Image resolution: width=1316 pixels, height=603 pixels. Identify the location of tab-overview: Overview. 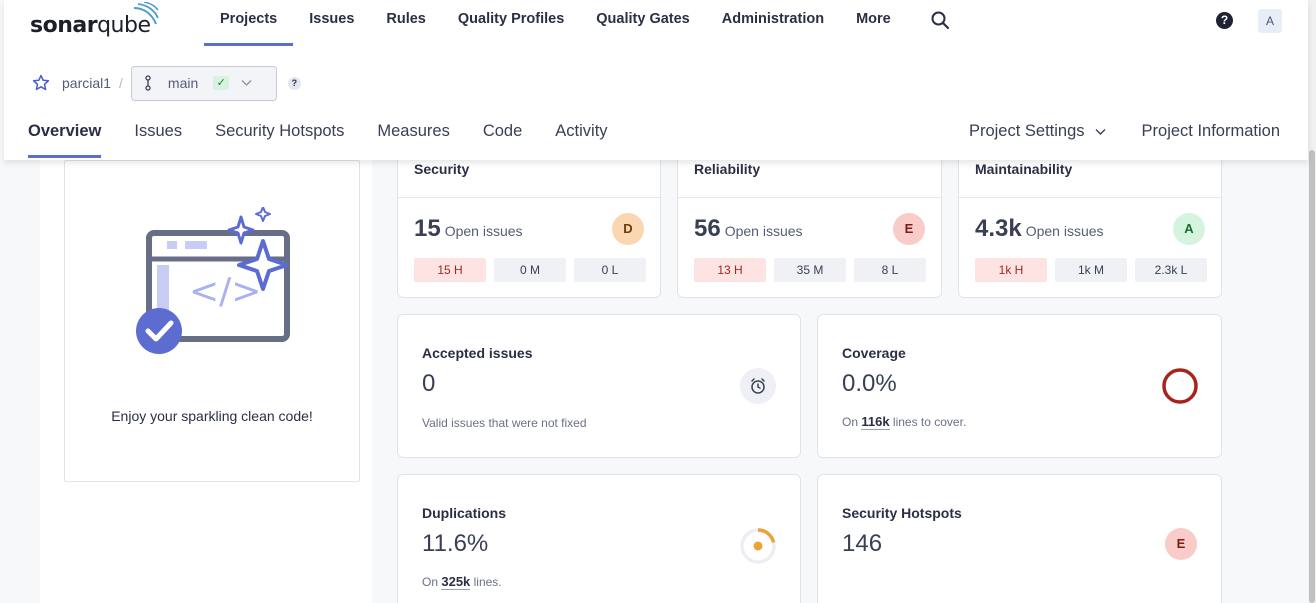
(65, 133).